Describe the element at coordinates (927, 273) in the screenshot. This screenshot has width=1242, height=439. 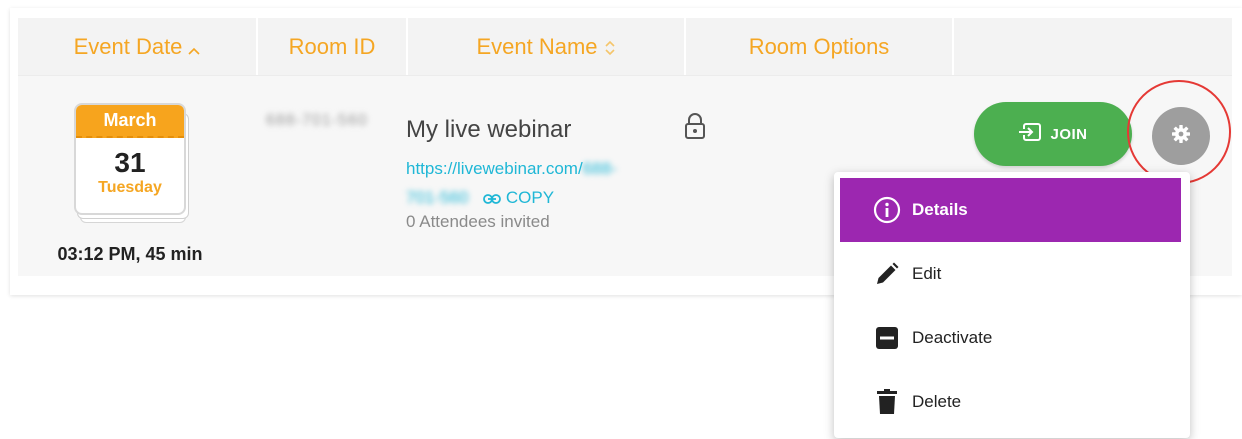
I see `menu-item-edit-label: Edit` at that location.